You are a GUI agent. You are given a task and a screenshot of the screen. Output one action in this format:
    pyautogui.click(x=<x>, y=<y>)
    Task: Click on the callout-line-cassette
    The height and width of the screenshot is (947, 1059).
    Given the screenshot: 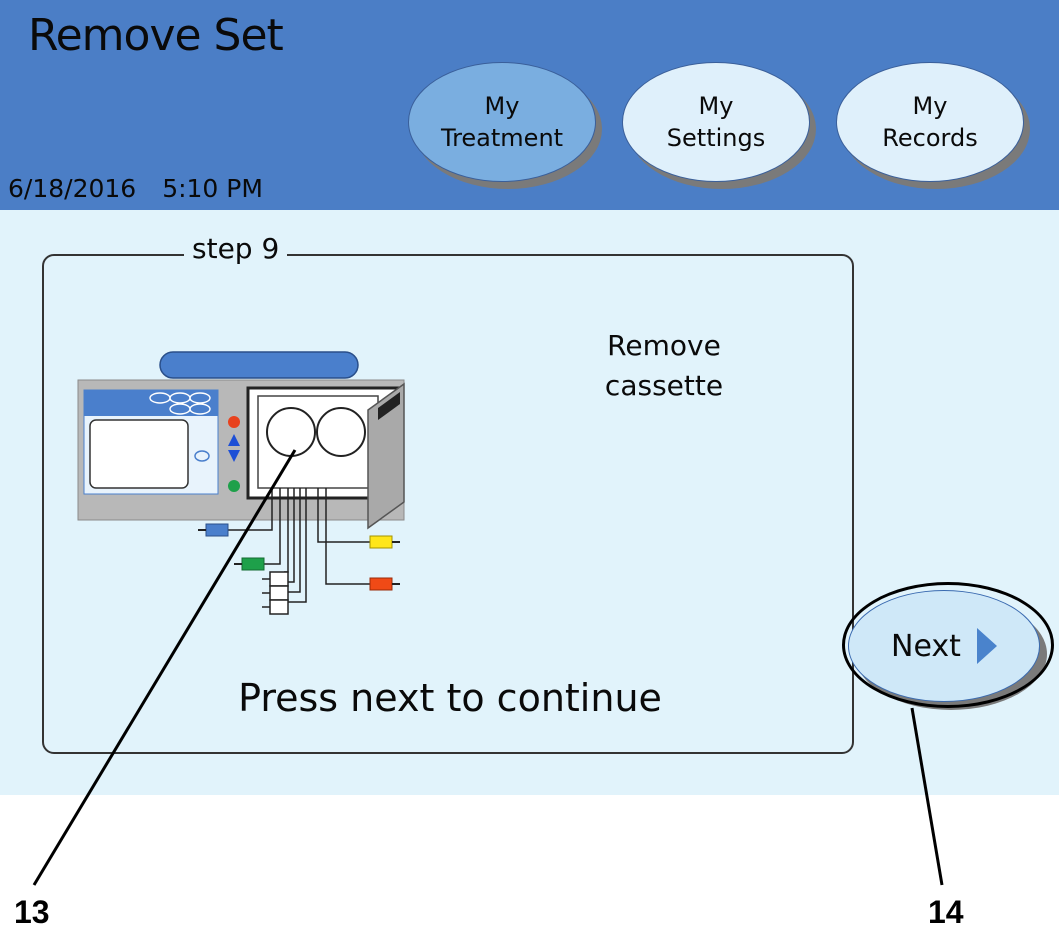 What is the action you would take?
    pyautogui.click(x=164, y=667)
    